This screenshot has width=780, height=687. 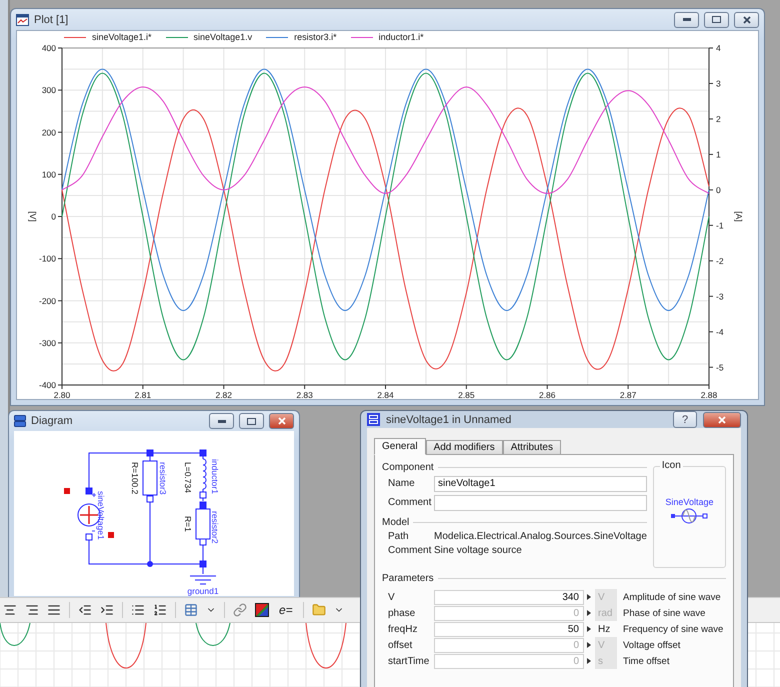 I want to click on parameter-description: Phase of sine wave, so click(x=664, y=613).